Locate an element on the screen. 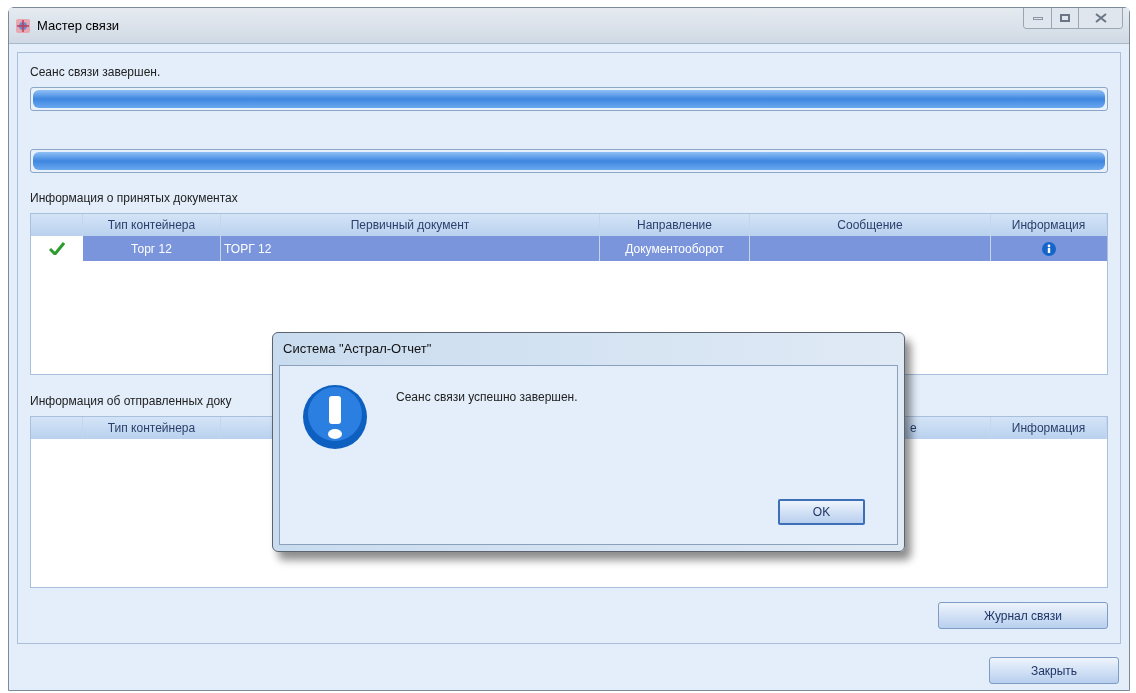  section-title: Информация о принятых документах is located at coordinates (134, 198).